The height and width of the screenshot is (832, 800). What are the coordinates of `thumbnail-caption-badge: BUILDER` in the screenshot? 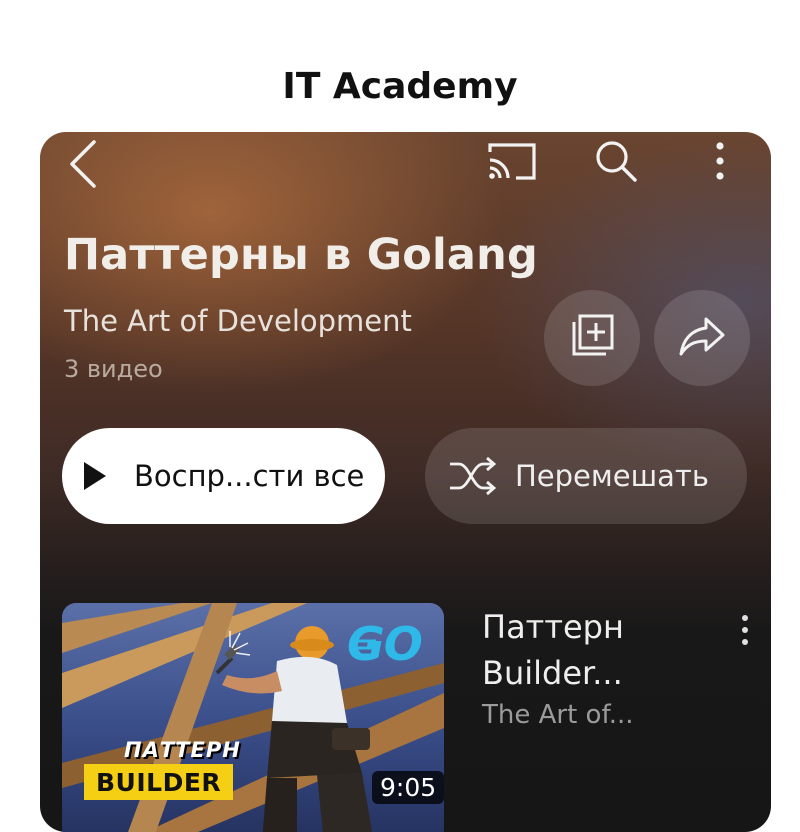 It's located at (159, 782).